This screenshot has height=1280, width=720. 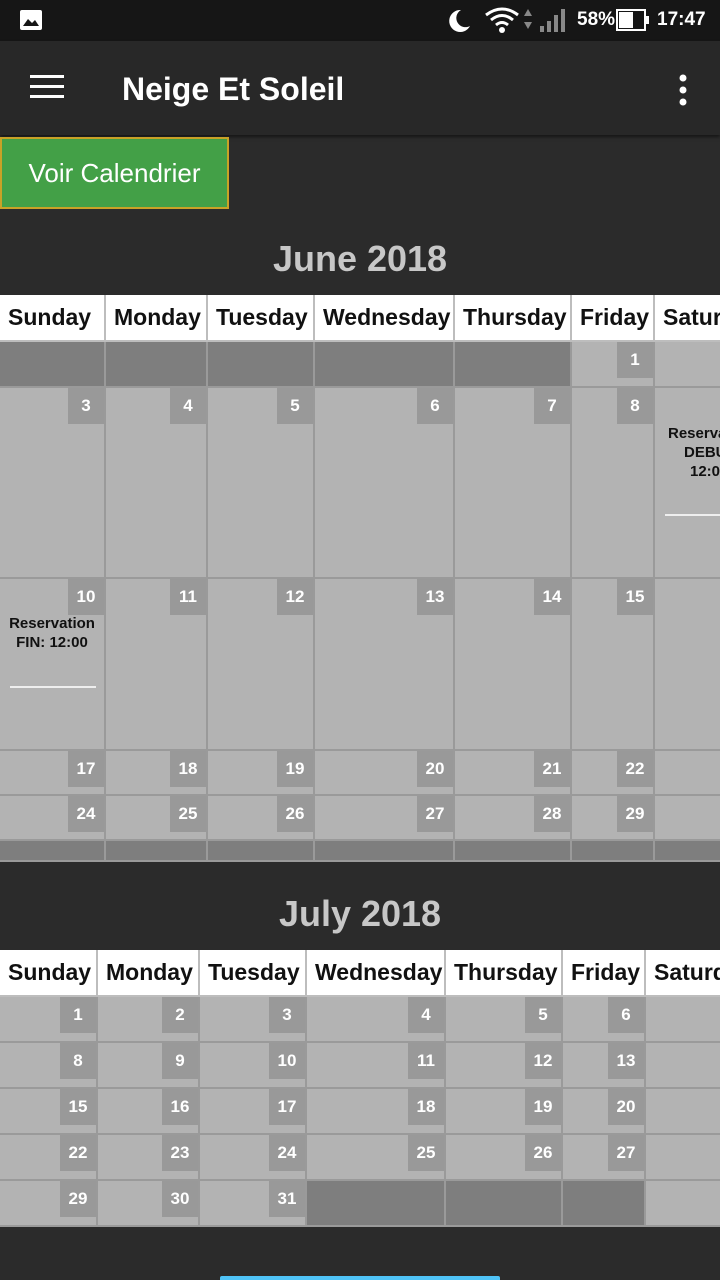 I want to click on day-number: 18, so click(x=188, y=769).